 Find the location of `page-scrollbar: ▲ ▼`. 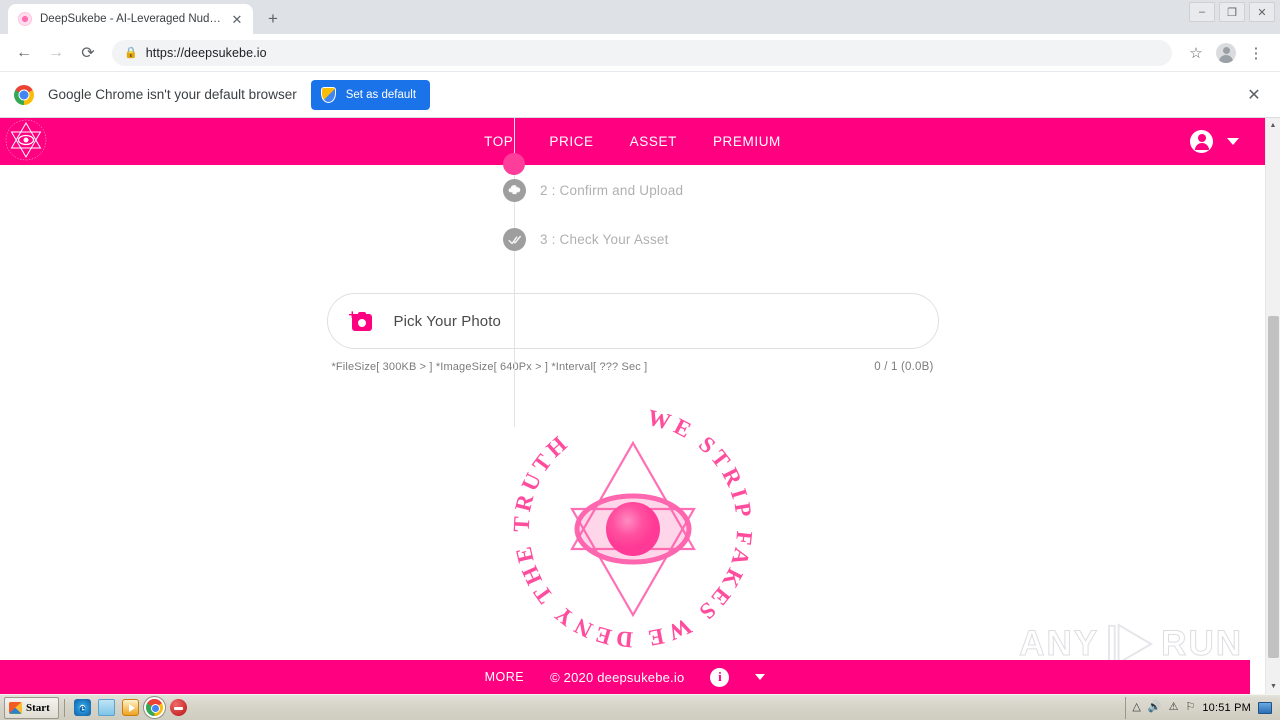

page-scrollbar: ▲ ▼ is located at coordinates (1272, 406).